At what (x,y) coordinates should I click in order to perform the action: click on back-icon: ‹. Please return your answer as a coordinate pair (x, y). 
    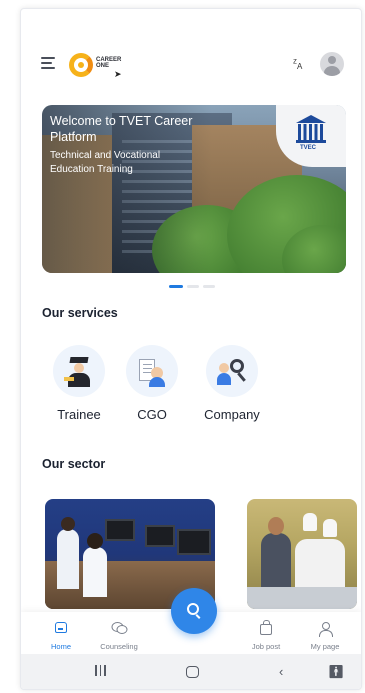
    Looking at the image, I should click on (281, 672).